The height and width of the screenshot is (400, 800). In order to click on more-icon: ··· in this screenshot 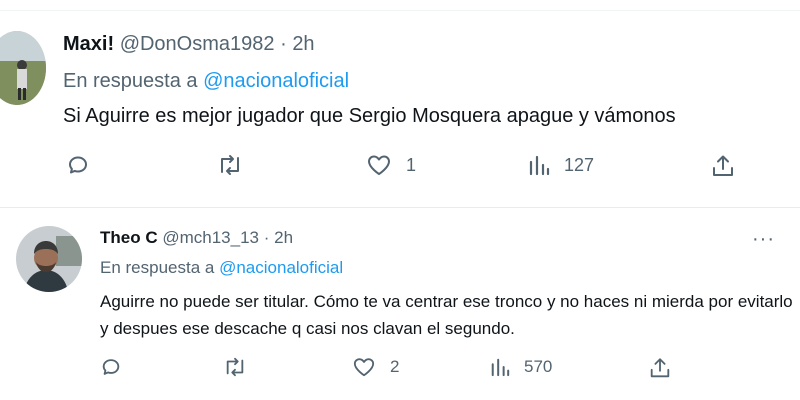, I will do `click(763, 239)`.